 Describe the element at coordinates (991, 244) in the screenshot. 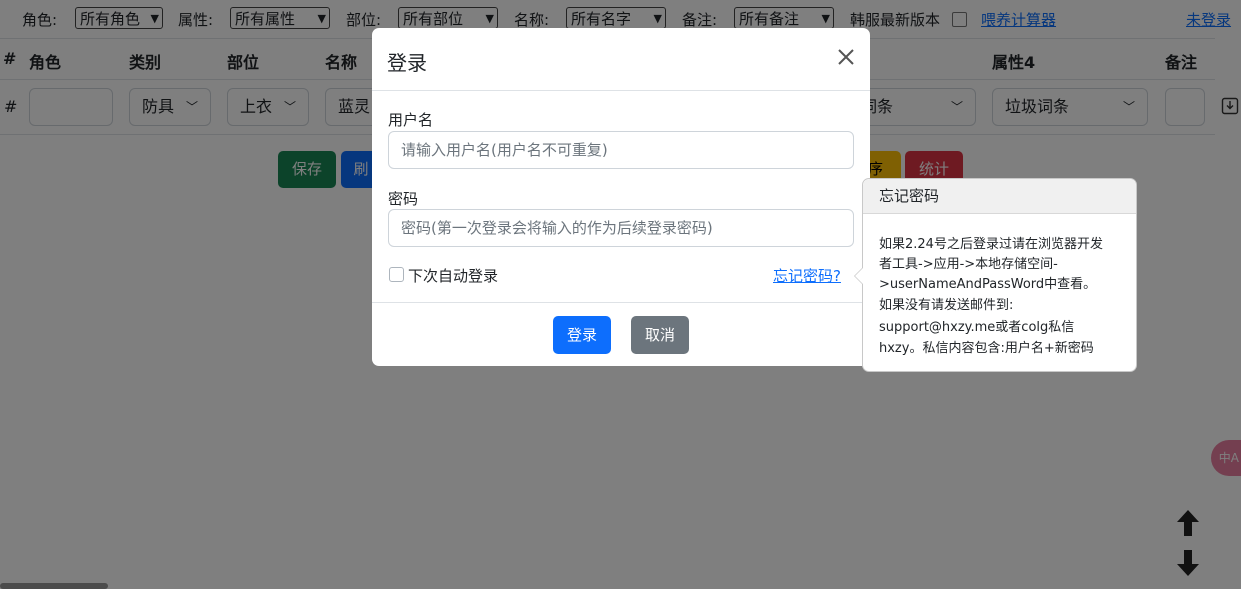

I see `popover-line: 如果2.24号之后登录过请在浏览器开发` at that location.